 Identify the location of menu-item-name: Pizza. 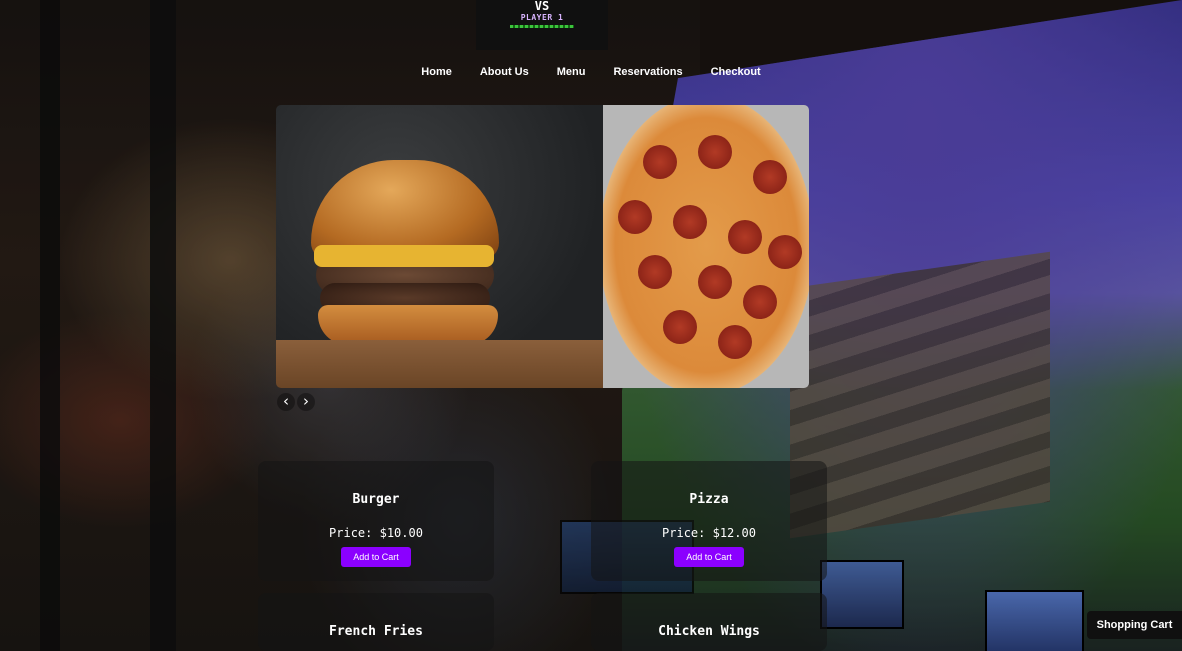
(709, 499).